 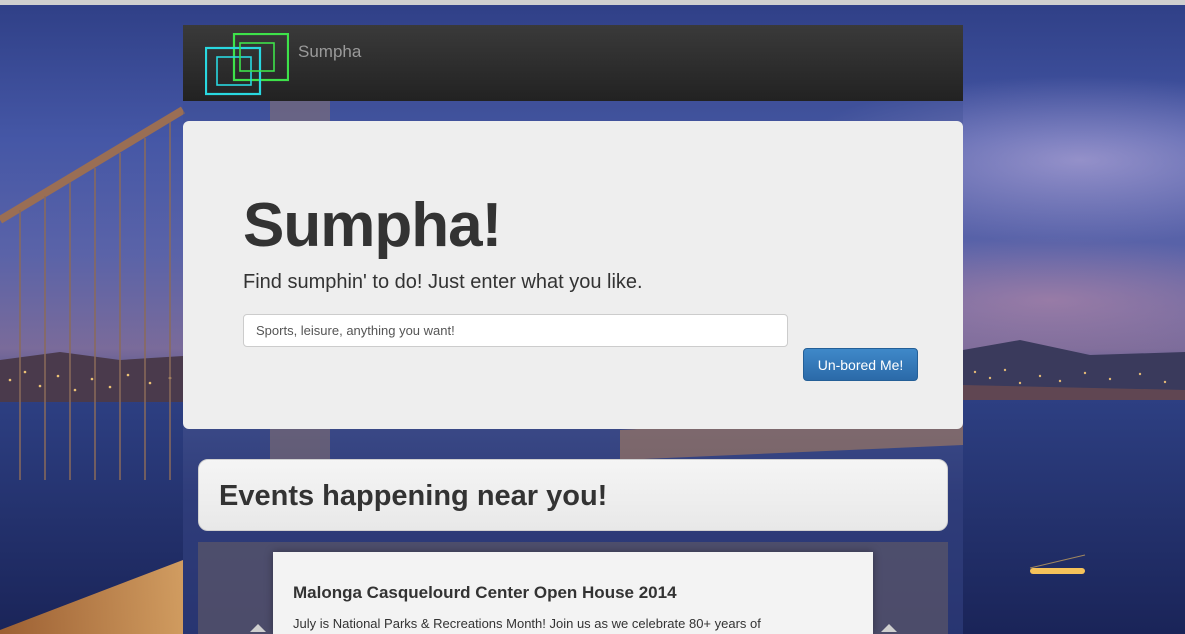 I want to click on events-heading-panel: Events happening near you!, so click(x=573, y=495).